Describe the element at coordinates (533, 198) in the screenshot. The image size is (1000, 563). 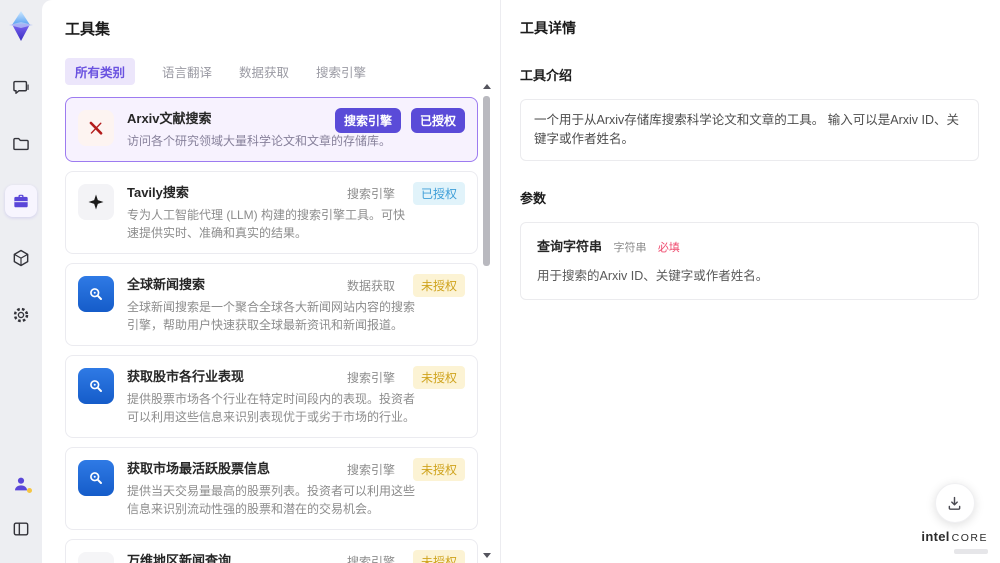
I see `params-heading: 参数` at that location.